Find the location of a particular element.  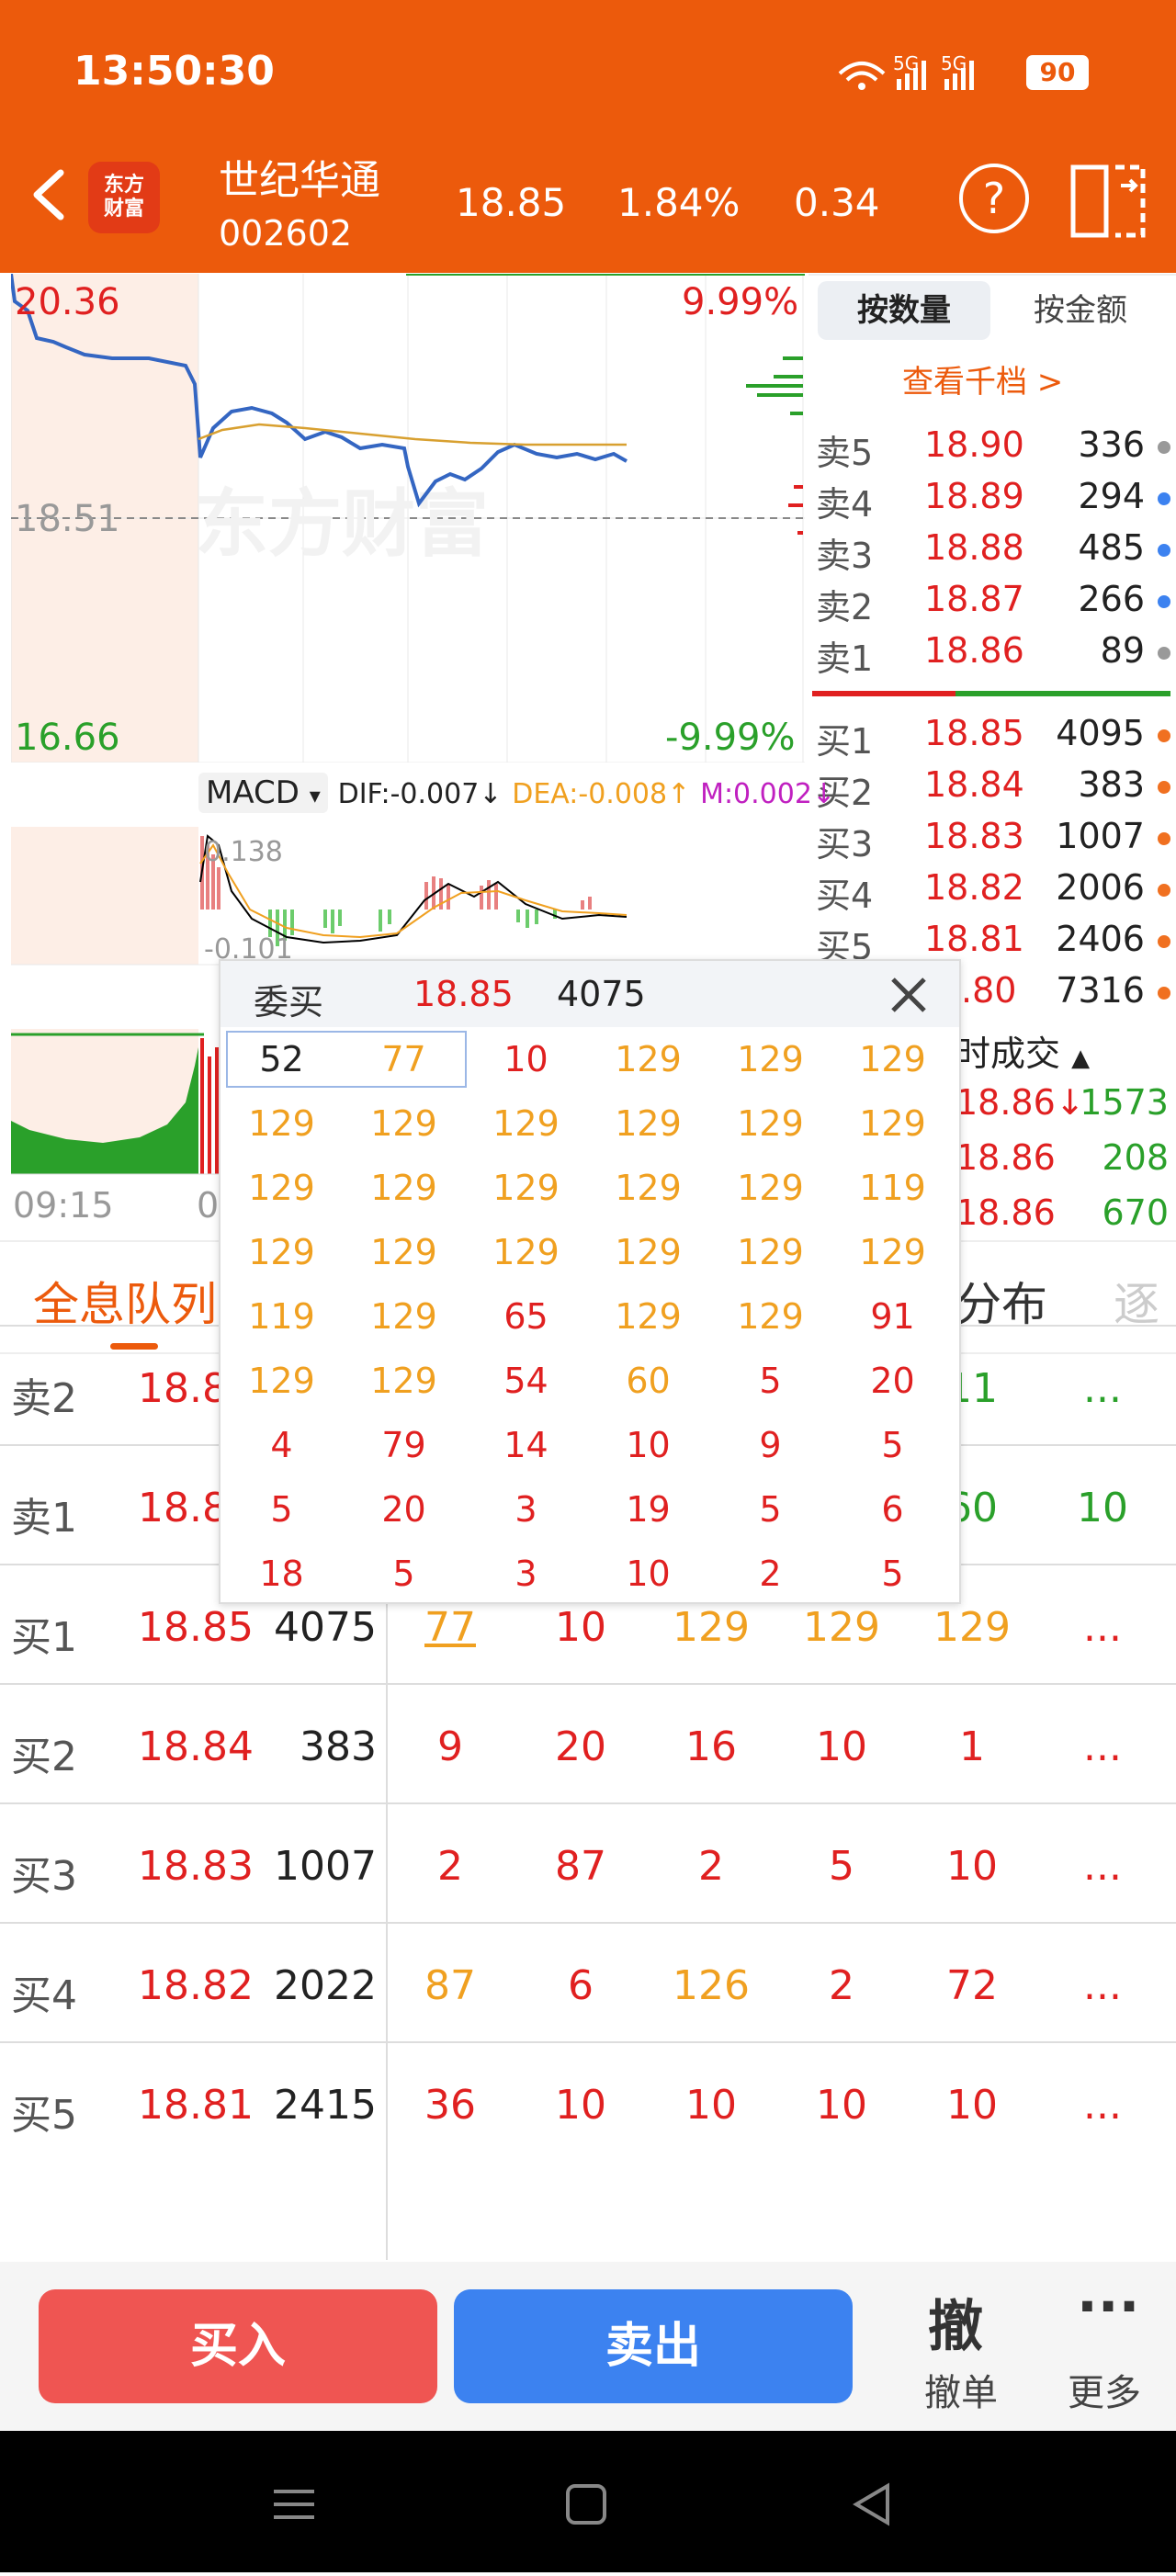

popup-order-cell: 4 is located at coordinates (281, 1445).